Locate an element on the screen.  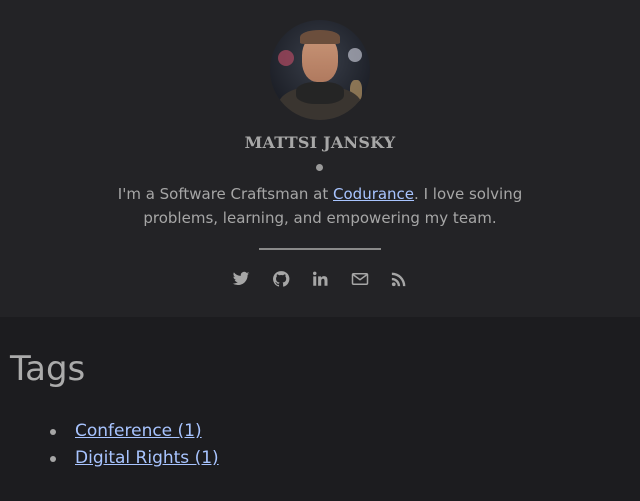
social-links is located at coordinates (320, 279).